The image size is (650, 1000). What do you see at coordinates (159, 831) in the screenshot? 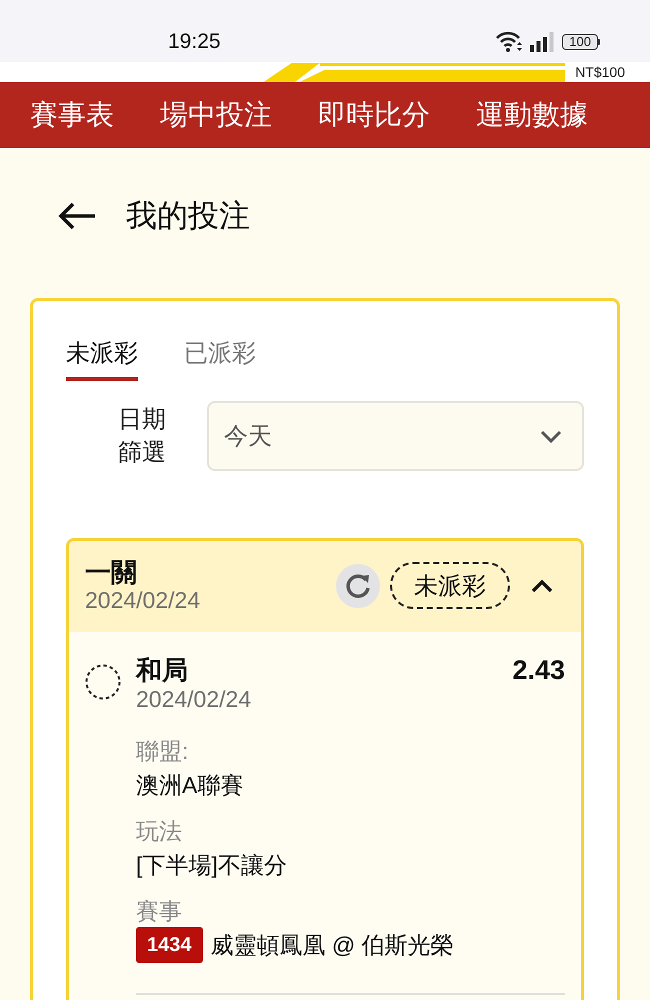
I see `field-label: 玩法` at bounding box center [159, 831].